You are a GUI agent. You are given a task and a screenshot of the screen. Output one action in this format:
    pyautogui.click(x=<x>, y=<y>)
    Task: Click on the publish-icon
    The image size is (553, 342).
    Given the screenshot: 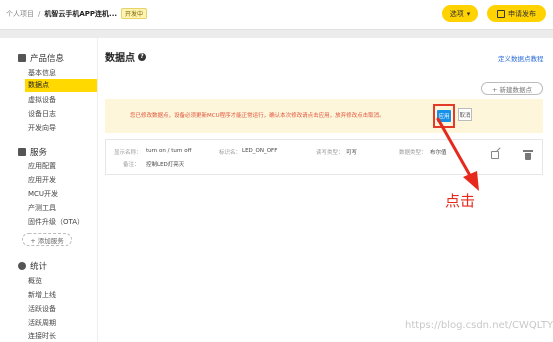 What is the action you would take?
    pyautogui.click(x=501, y=13)
    